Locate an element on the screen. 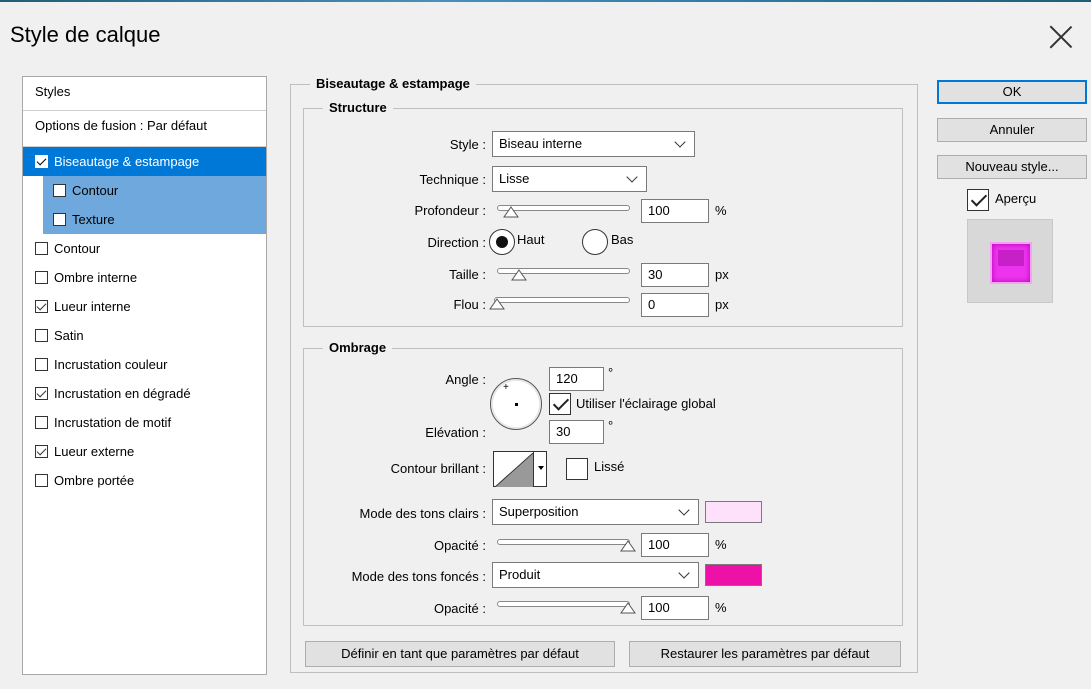 Image resolution: width=1091 pixels, height=689 pixels. style-item-gradient-overlay: Incrustation en dégradé is located at coordinates (144, 393).